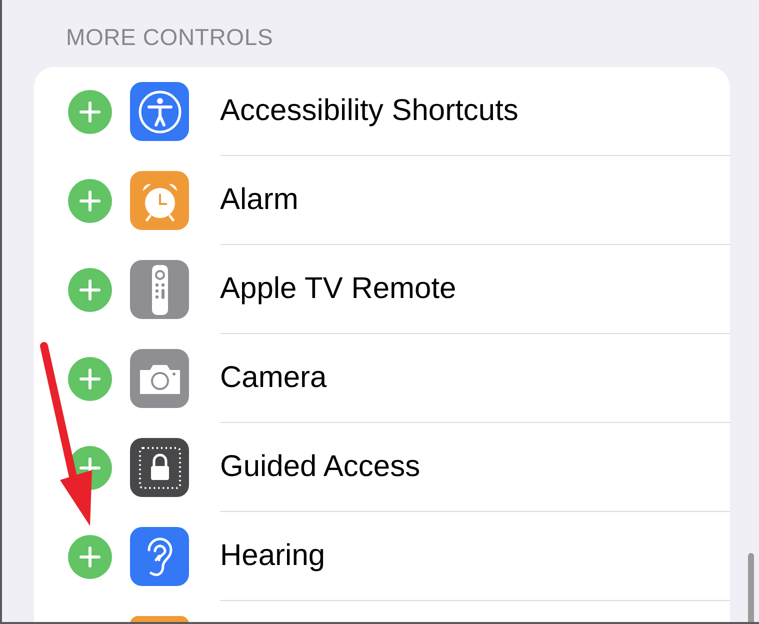  Describe the element at coordinates (259, 200) in the screenshot. I see `control-label: Alarm` at that location.